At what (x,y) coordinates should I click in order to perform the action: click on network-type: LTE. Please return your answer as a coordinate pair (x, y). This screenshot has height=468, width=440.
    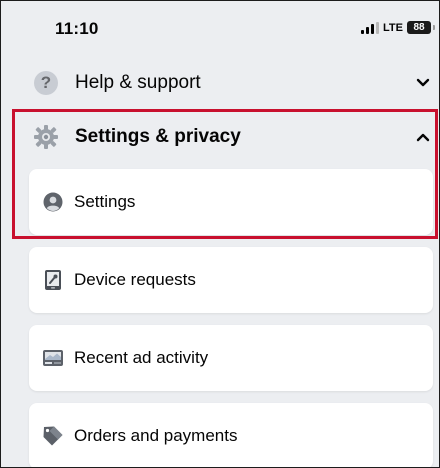
    Looking at the image, I should click on (393, 27).